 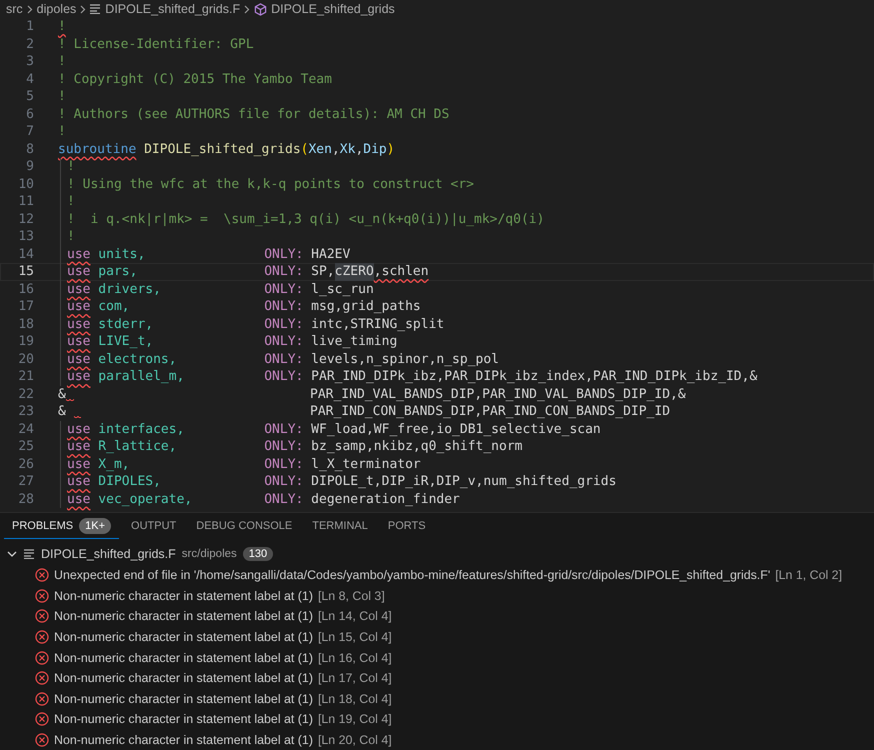 What do you see at coordinates (437, 678) in the screenshot?
I see `problem-item: Non-numeric character in statement label at (1) [Ln 17, Col 4]` at bounding box center [437, 678].